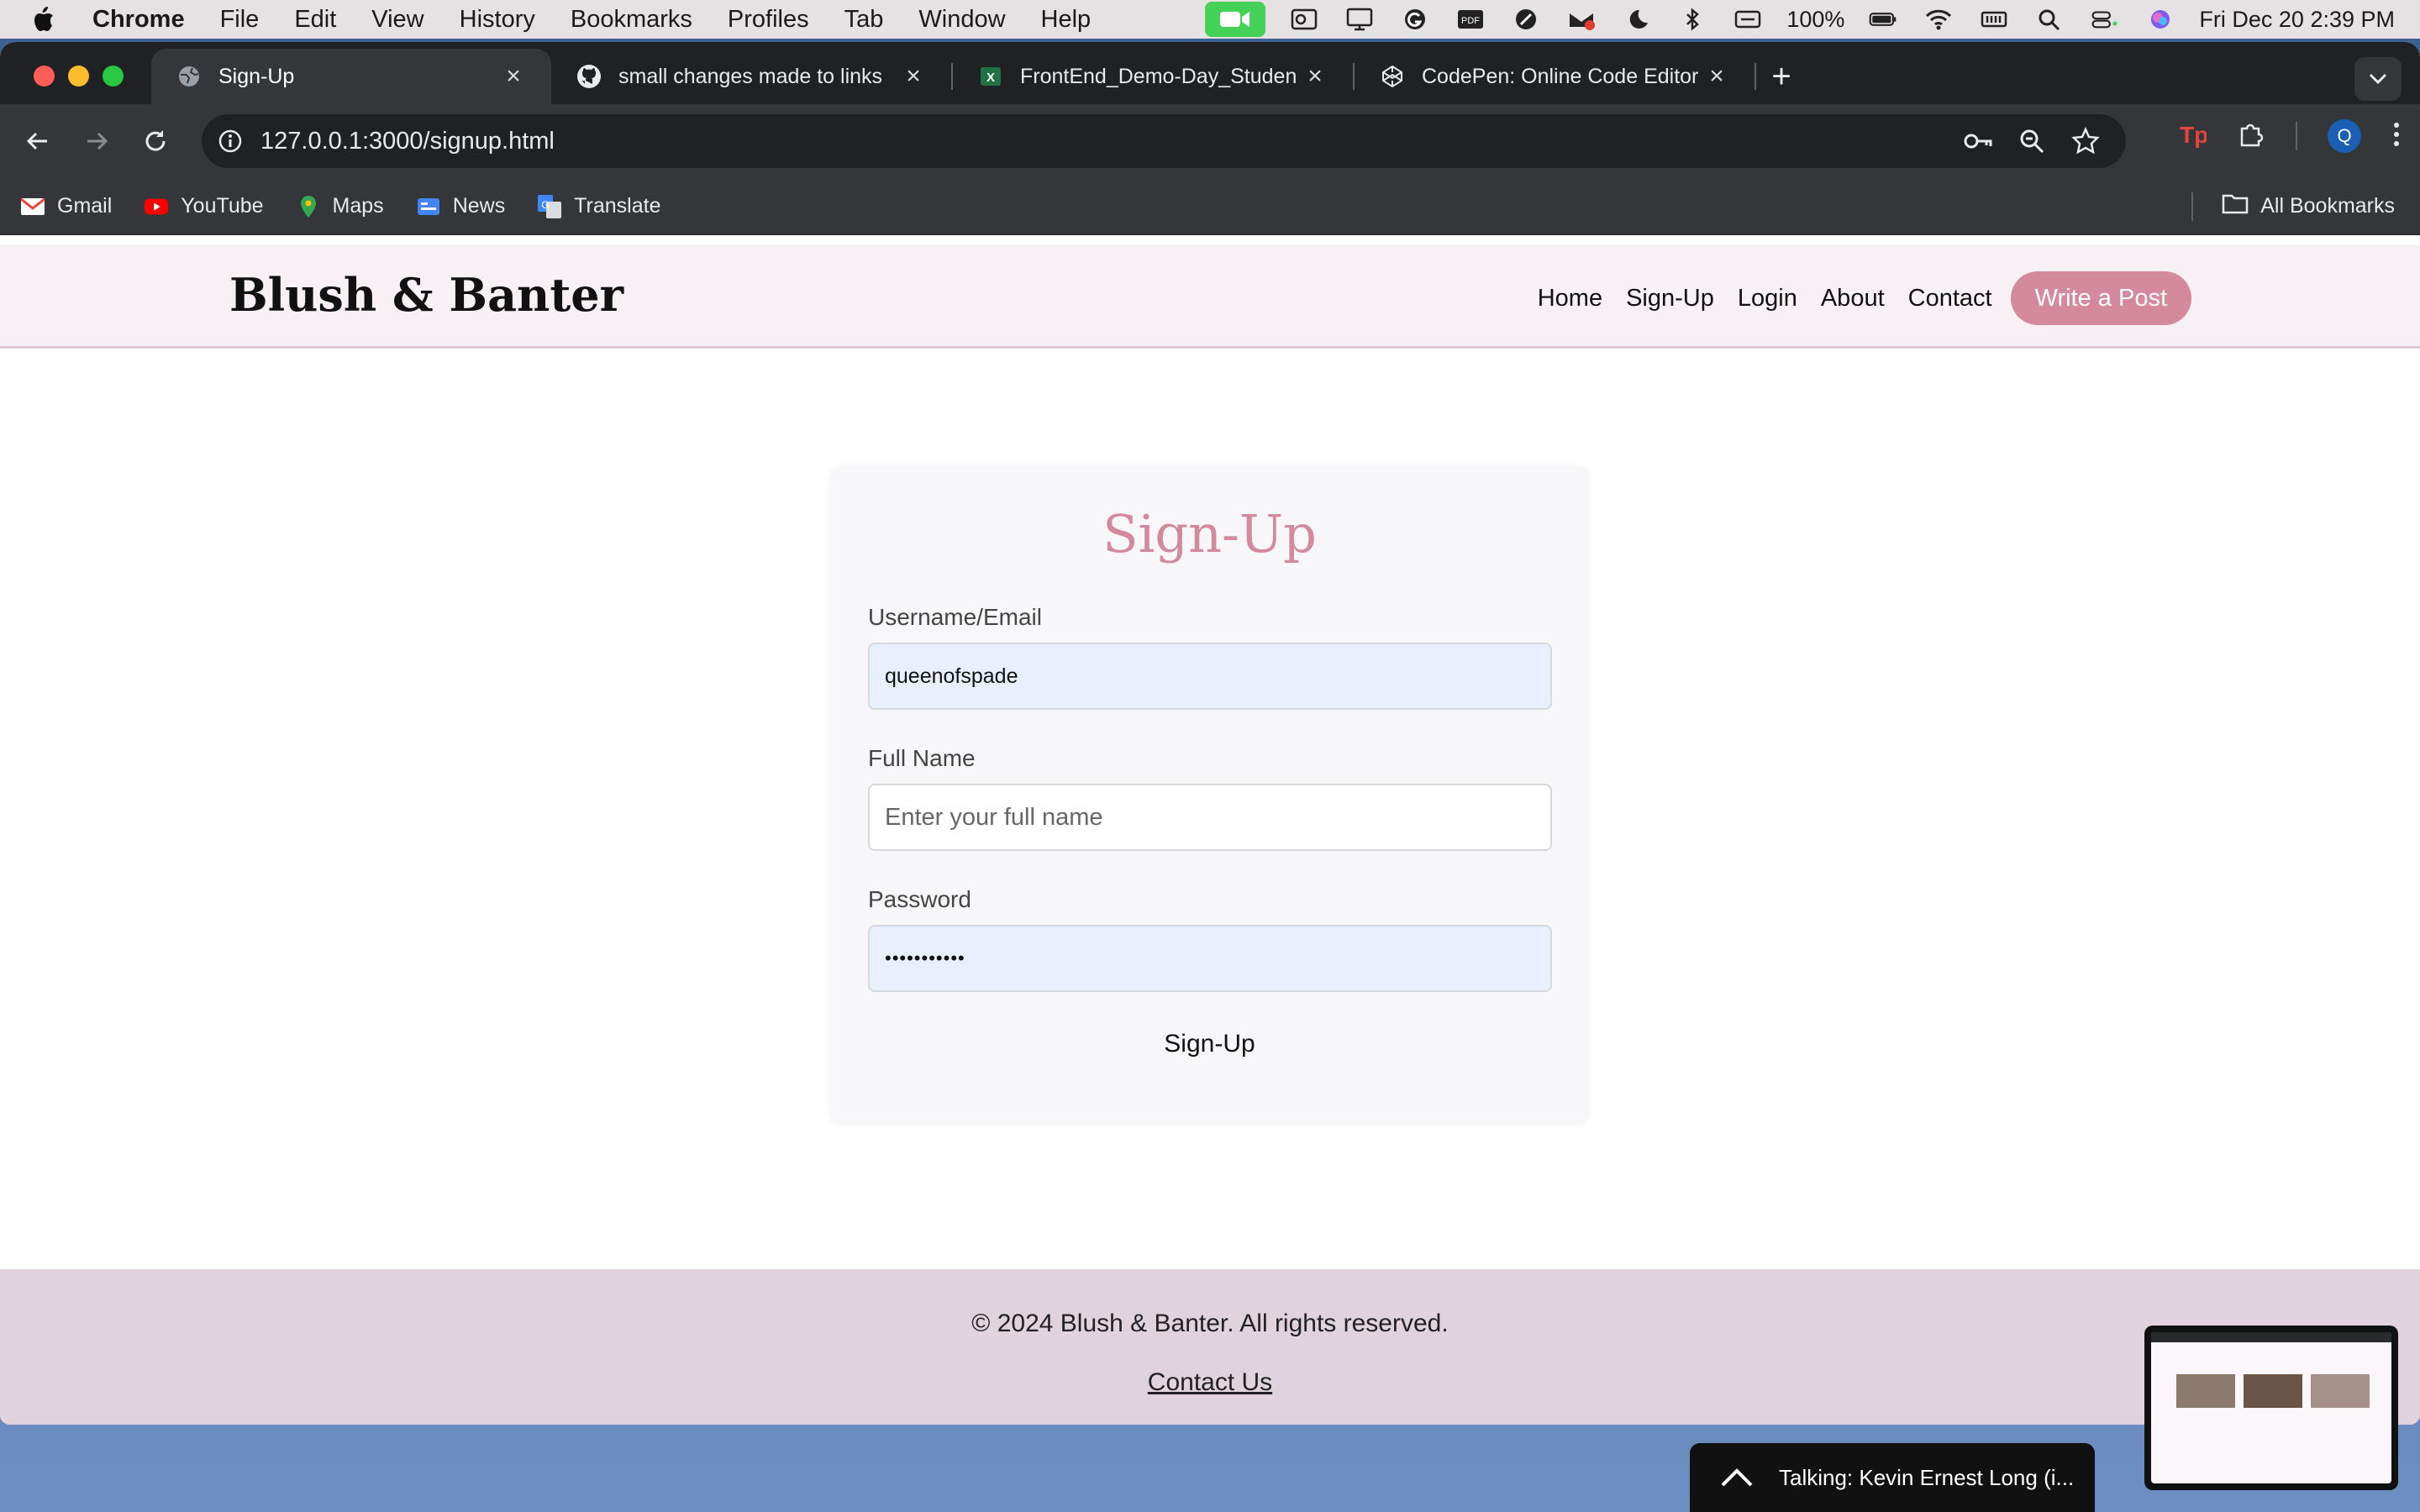  I want to click on password-input: •••••••••••, so click(1210, 958).